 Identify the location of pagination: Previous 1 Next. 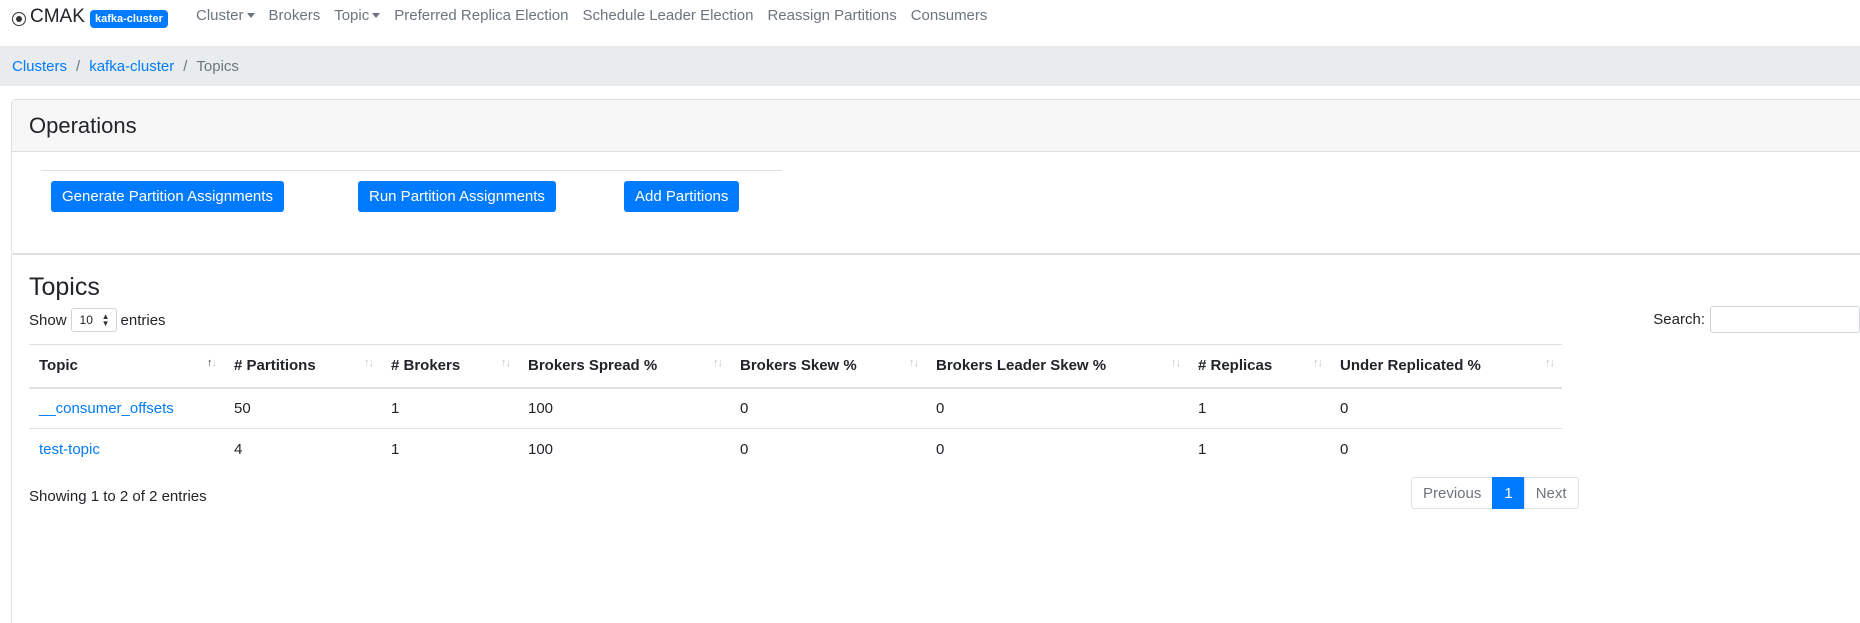
(1495, 493).